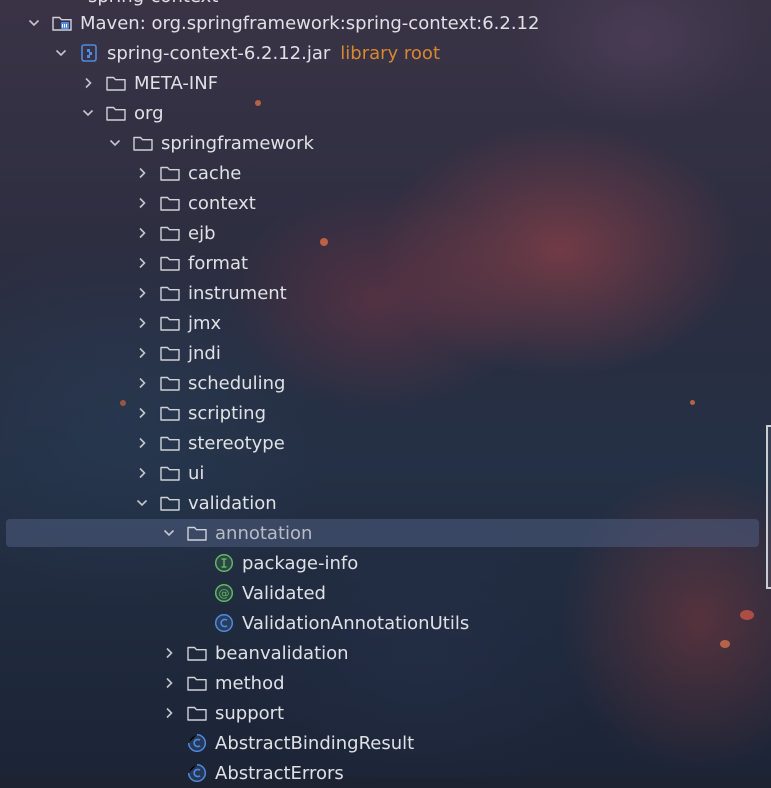 The image size is (771, 788). I want to click on tree-item-format: format, so click(385, 263).